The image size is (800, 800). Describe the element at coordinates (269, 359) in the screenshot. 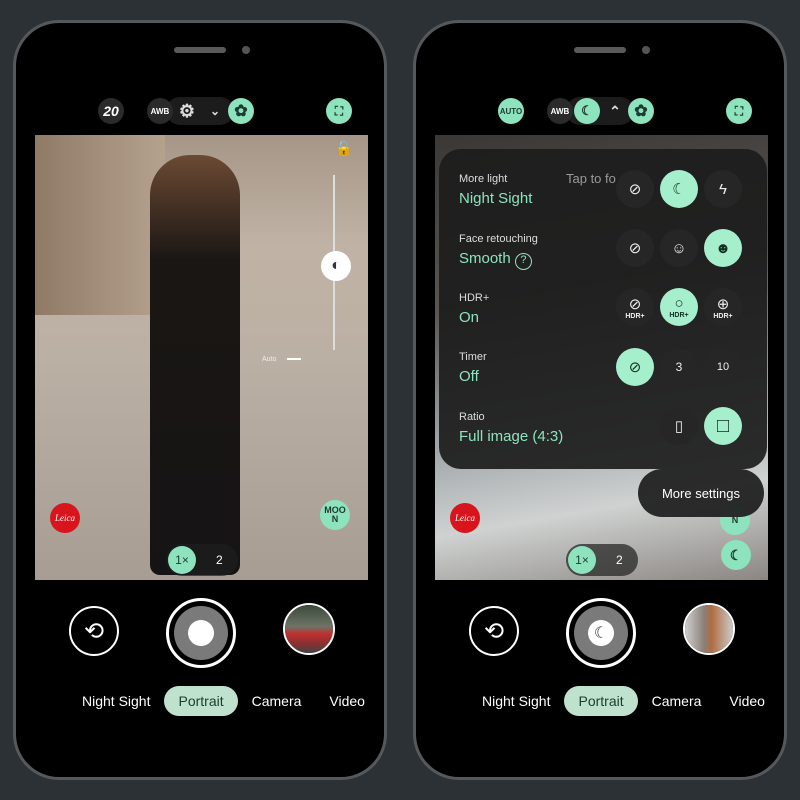

I see `exposure-label: Auto` at that location.